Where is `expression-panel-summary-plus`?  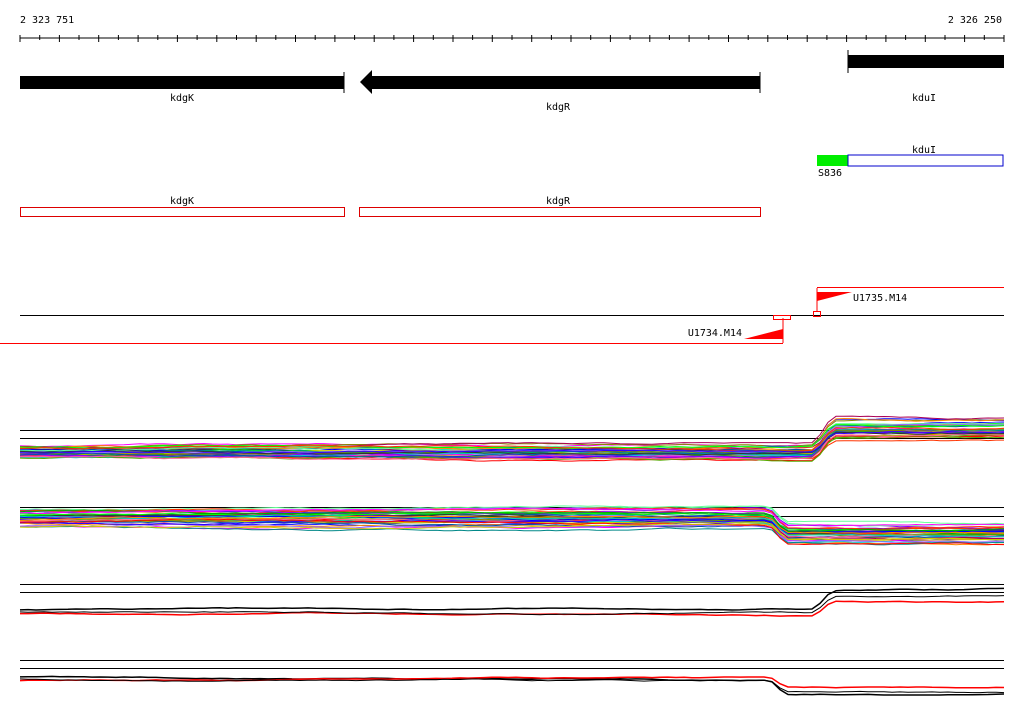 expression-panel-summary-plus is located at coordinates (512, 600).